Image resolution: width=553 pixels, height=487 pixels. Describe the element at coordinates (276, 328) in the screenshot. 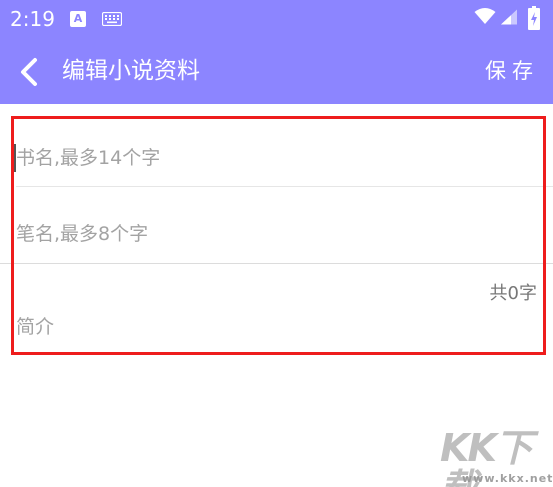

I see `intro-textarea` at that location.